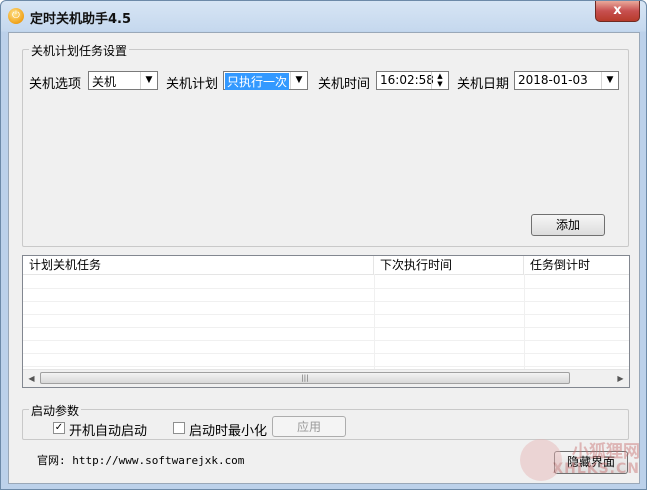 The height and width of the screenshot is (492, 649). What do you see at coordinates (16, 16) in the screenshot?
I see `power-icon: ⏻` at bounding box center [16, 16].